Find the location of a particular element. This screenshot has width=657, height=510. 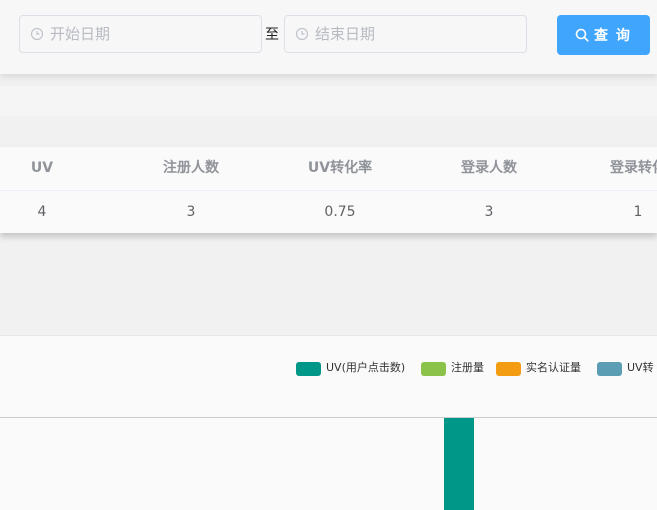

end-date-input is located at coordinates (415, 34).